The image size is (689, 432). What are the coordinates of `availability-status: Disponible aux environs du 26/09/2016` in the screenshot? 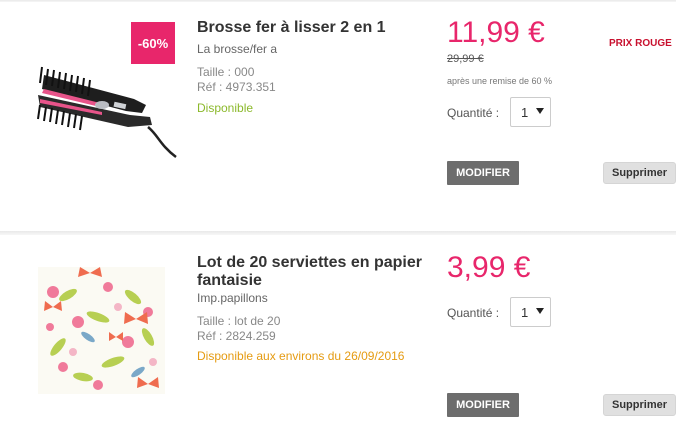 It's located at (301, 356).